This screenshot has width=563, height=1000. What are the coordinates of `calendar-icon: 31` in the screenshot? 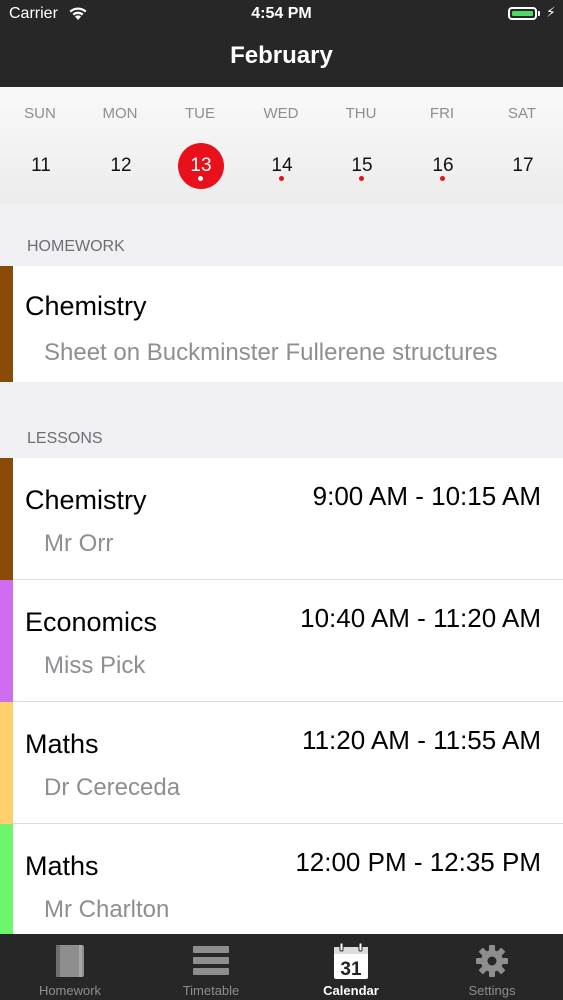 It's located at (351, 961).